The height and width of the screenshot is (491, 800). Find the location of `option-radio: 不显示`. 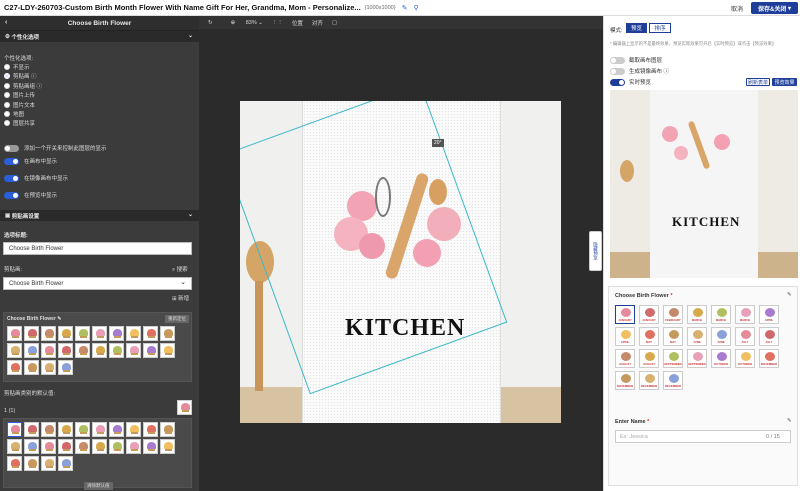

option-radio: 不显示 is located at coordinates (17, 67).